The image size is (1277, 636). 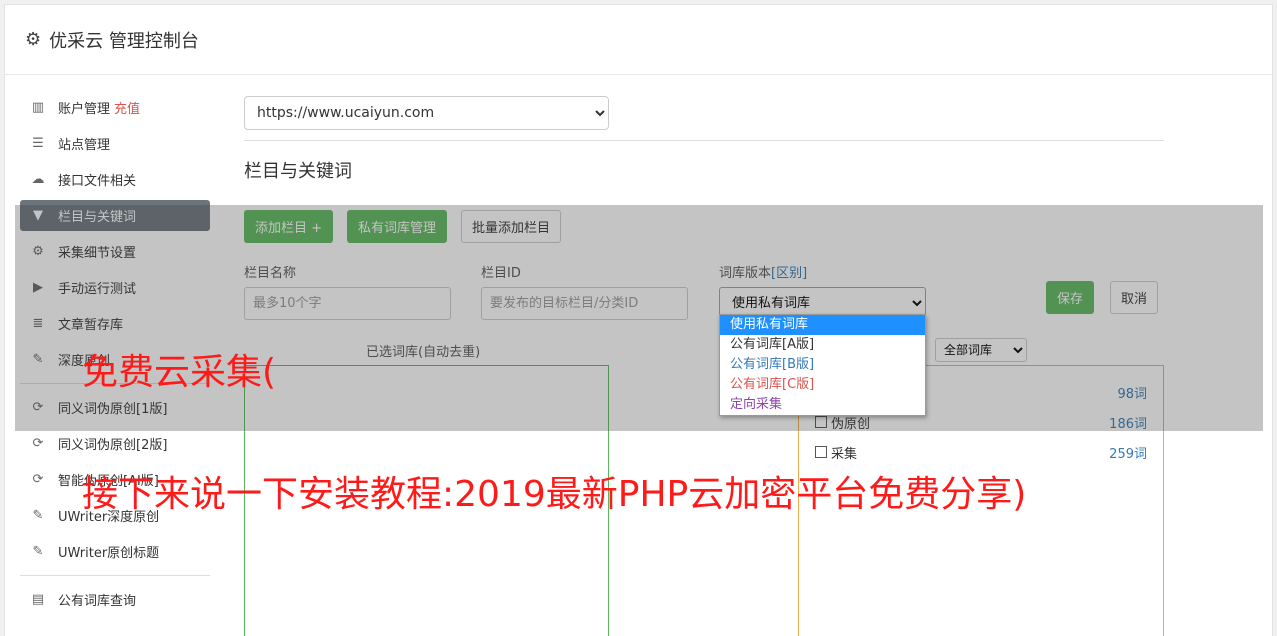 What do you see at coordinates (821, 452) in the screenshot?
I see `lib-checkbox` at bounding box center [821, 452].